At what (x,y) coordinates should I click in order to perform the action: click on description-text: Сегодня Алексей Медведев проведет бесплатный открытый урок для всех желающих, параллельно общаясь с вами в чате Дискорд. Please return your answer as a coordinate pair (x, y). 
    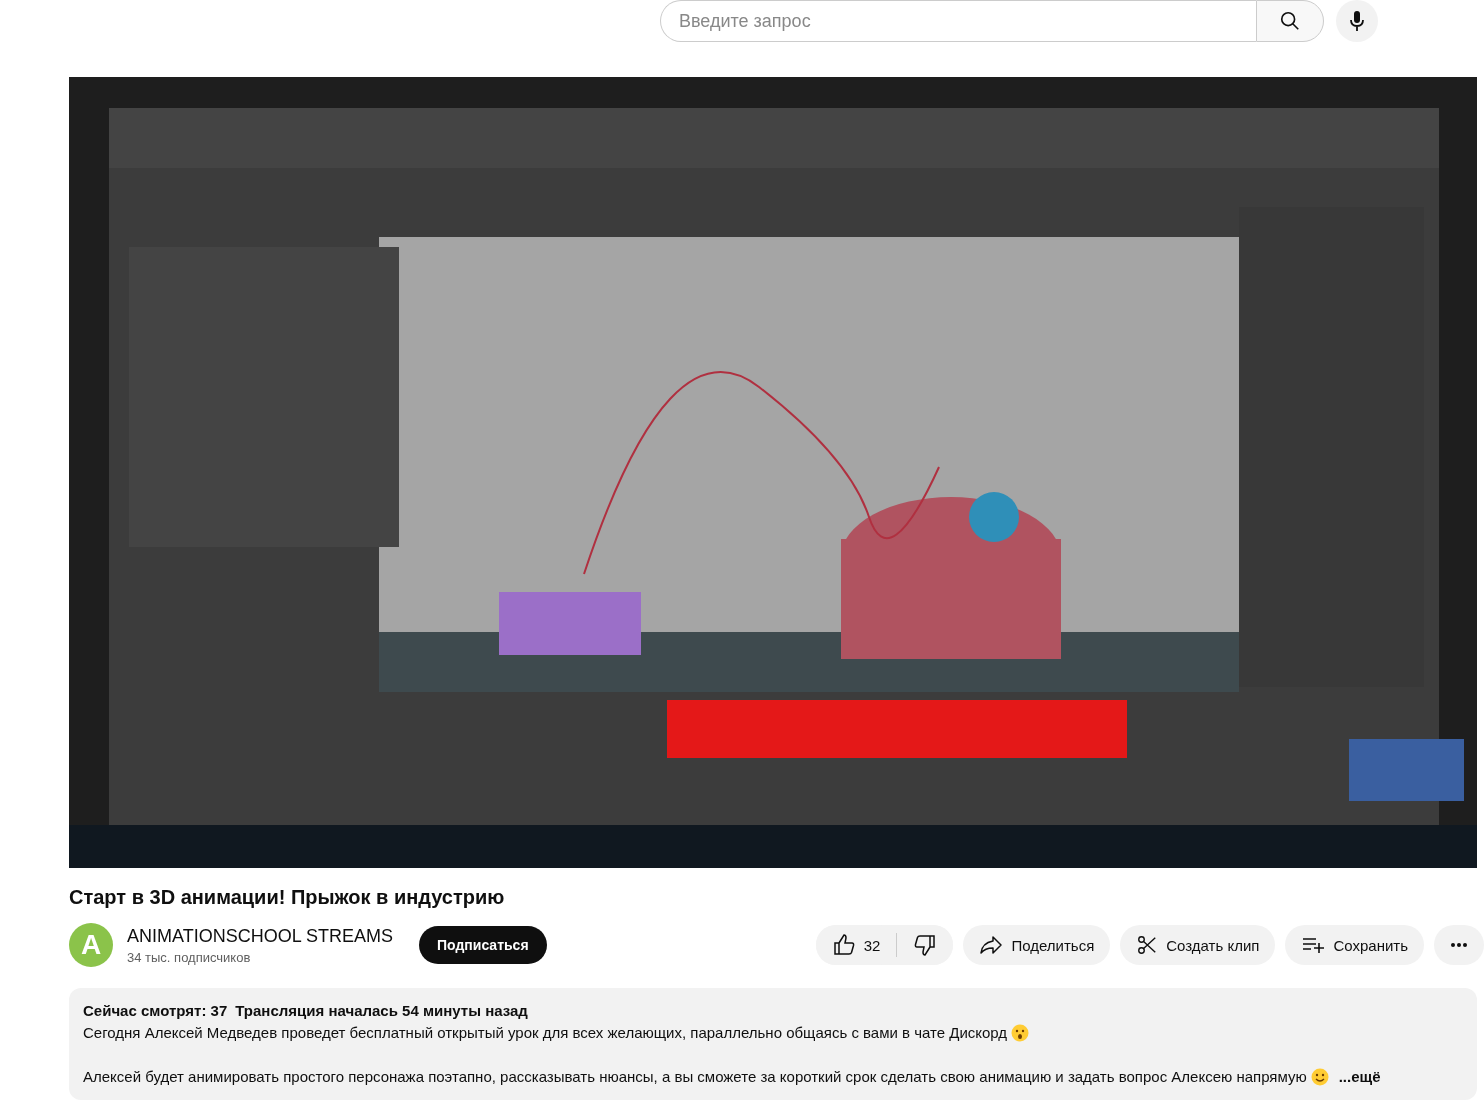
    Looking at the image, I should click on (545, 1033).